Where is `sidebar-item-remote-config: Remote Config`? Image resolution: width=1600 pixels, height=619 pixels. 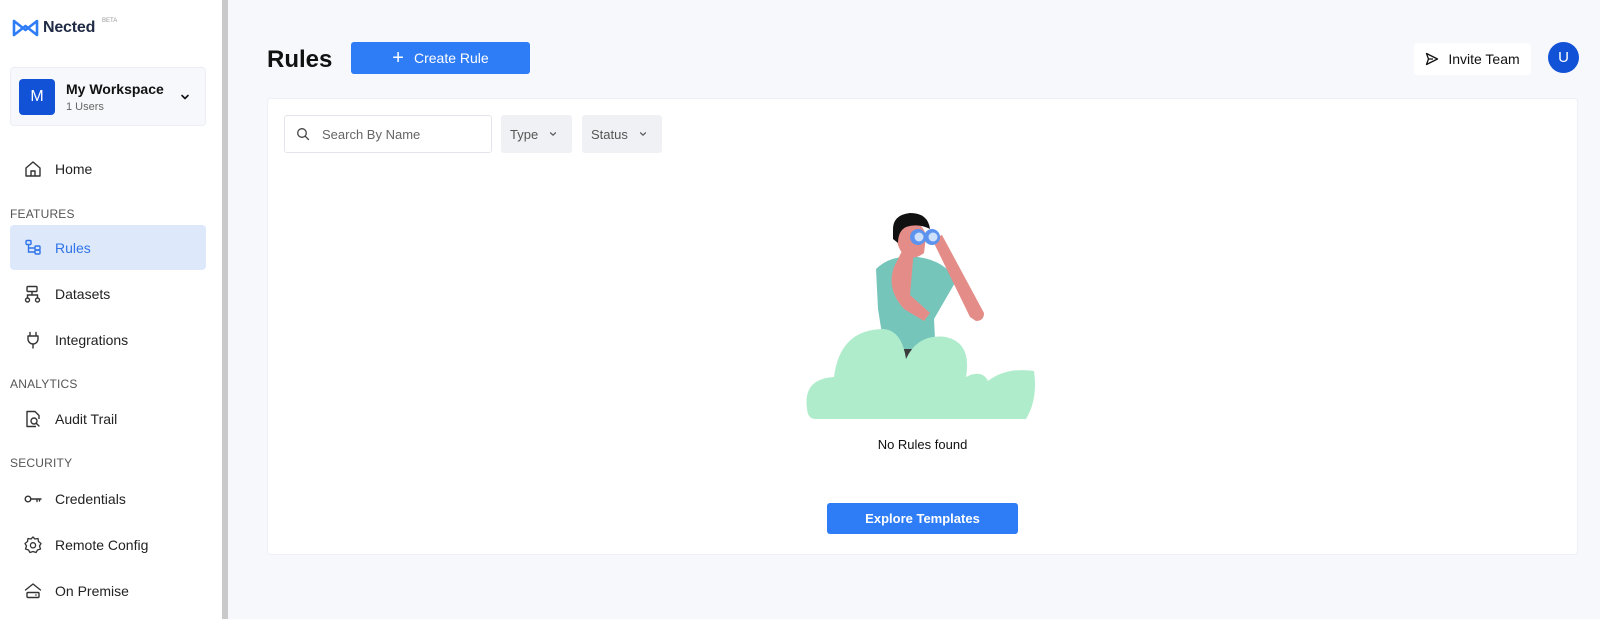
sidebar-item-remote-config: Remote Config is located at coordinates (108, 544).